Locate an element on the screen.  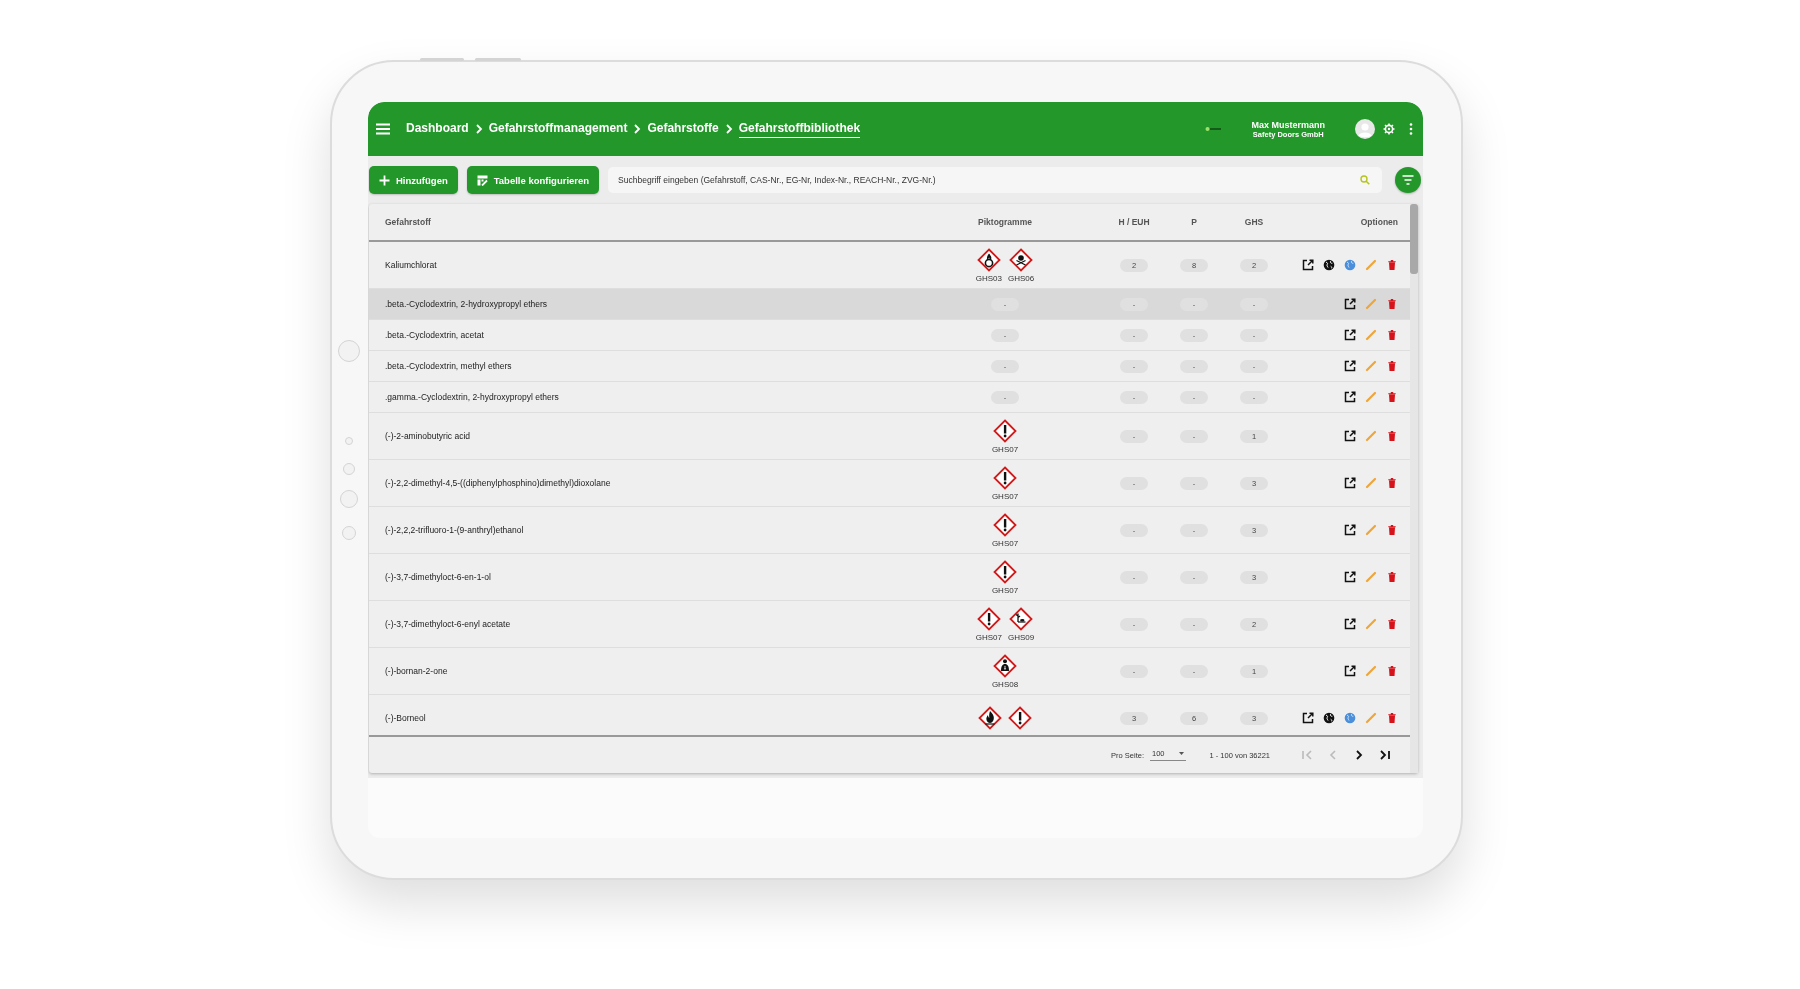
column-header: P is located at coordinates (1194, 222).